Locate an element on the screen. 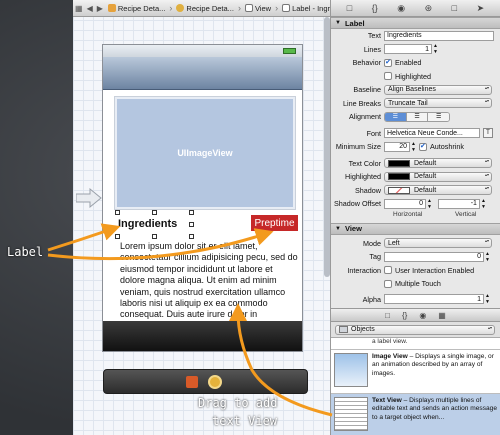 This screenshot has height=435, width=500. align-right-icon: ☰ is located at coordinates (438, 116).